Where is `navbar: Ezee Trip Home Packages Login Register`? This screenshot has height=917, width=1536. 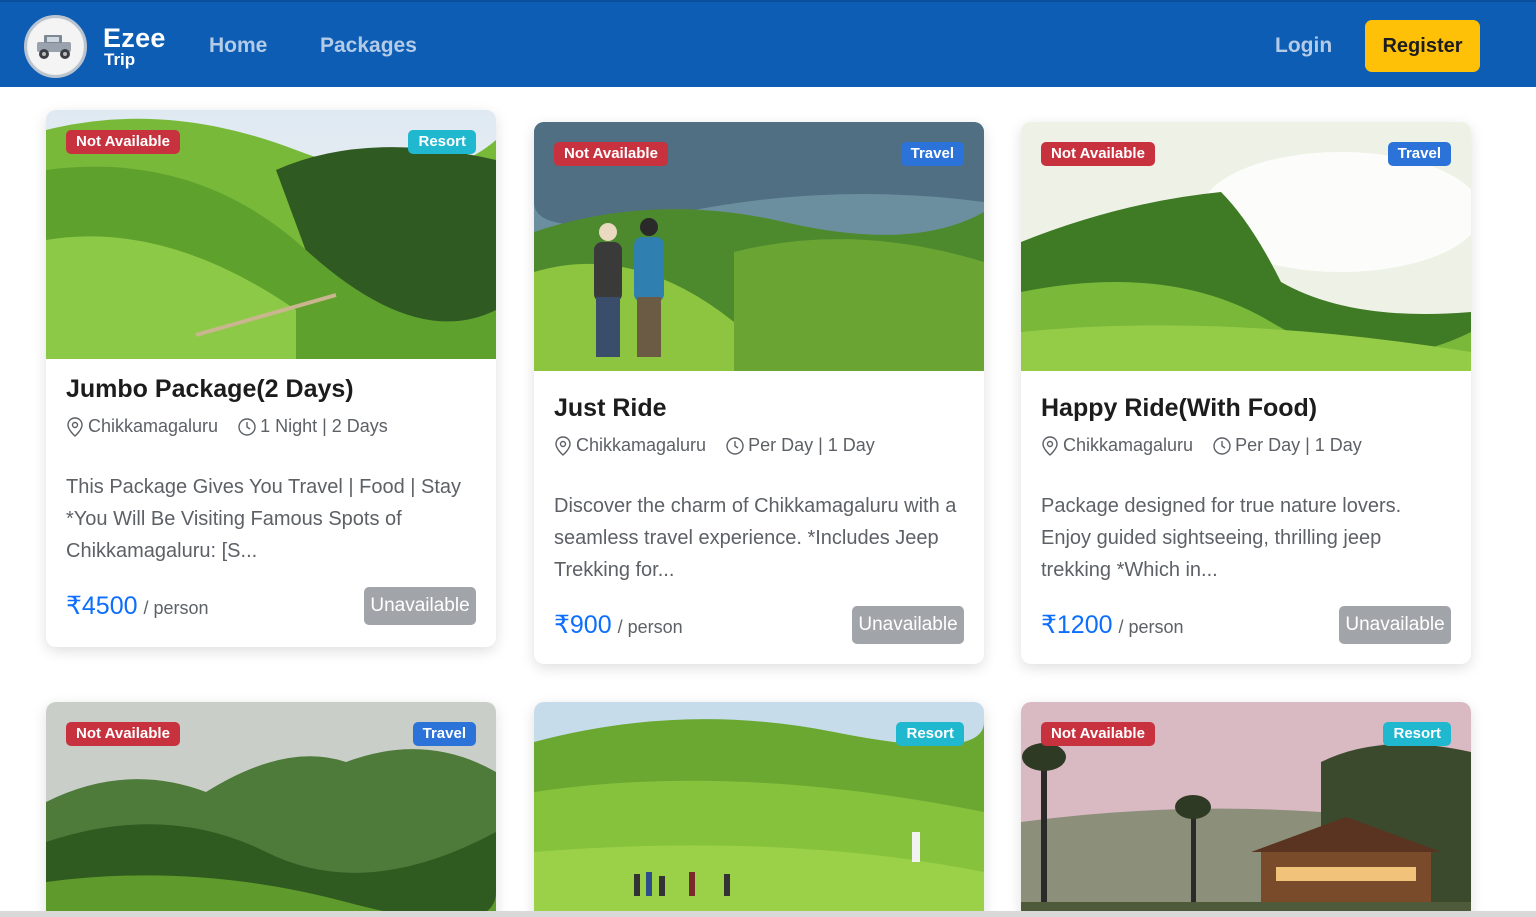
navbar: Ezee Trip Home Packages Login Register is located at coordinates (768, 43).